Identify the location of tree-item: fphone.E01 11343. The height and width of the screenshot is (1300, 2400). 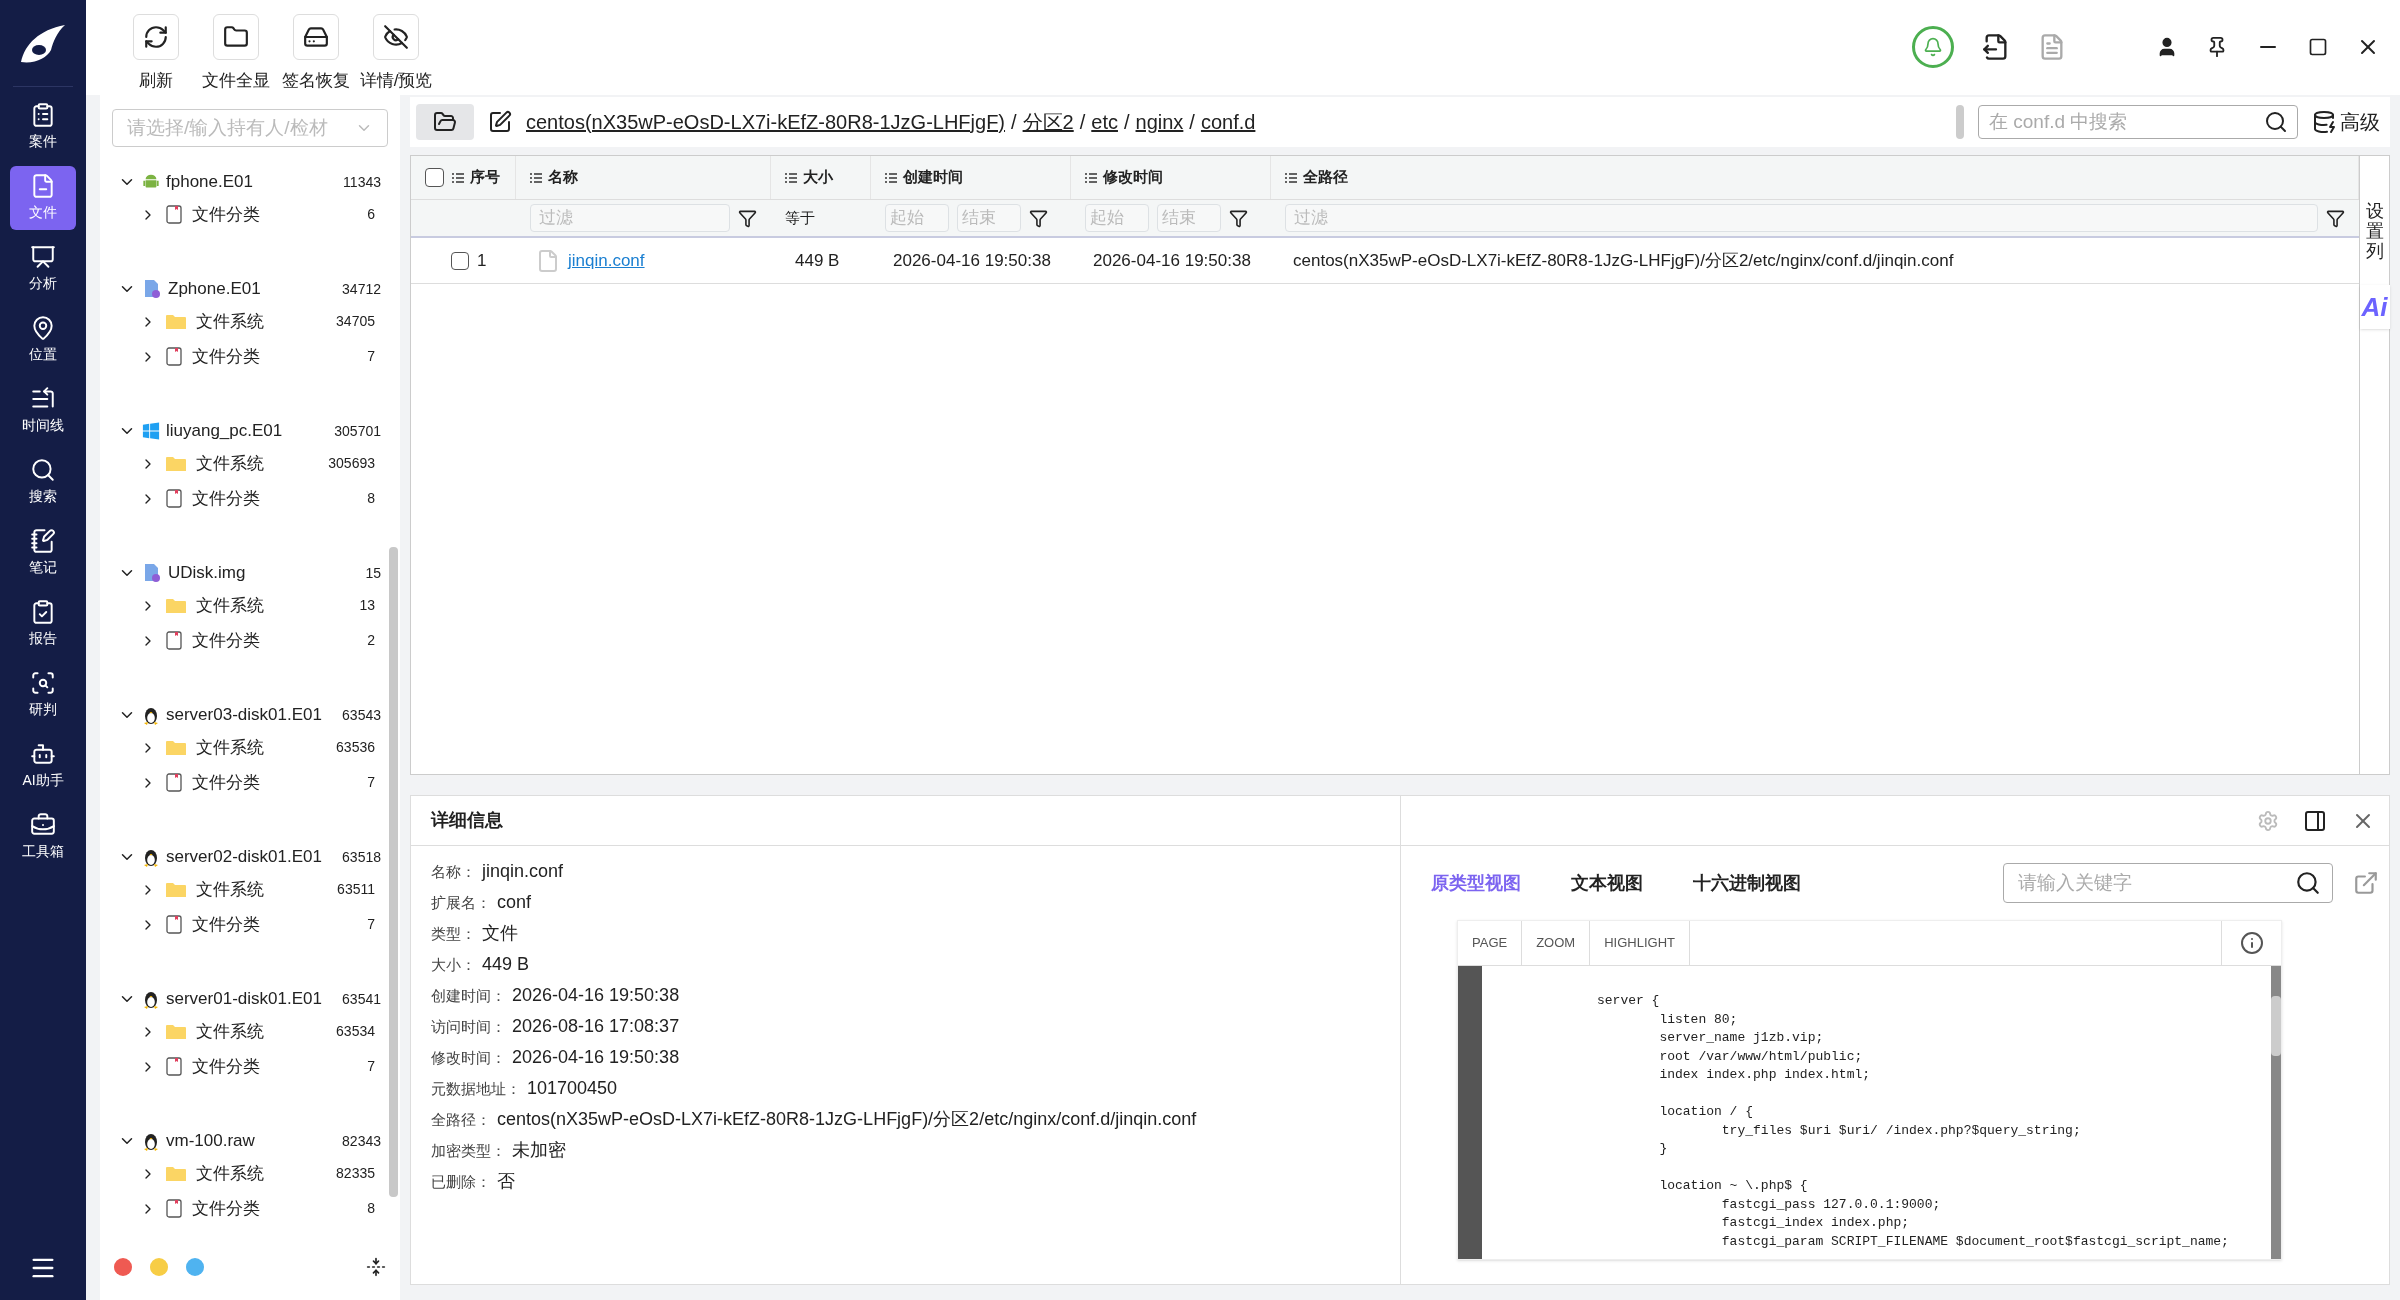
(244, 182).